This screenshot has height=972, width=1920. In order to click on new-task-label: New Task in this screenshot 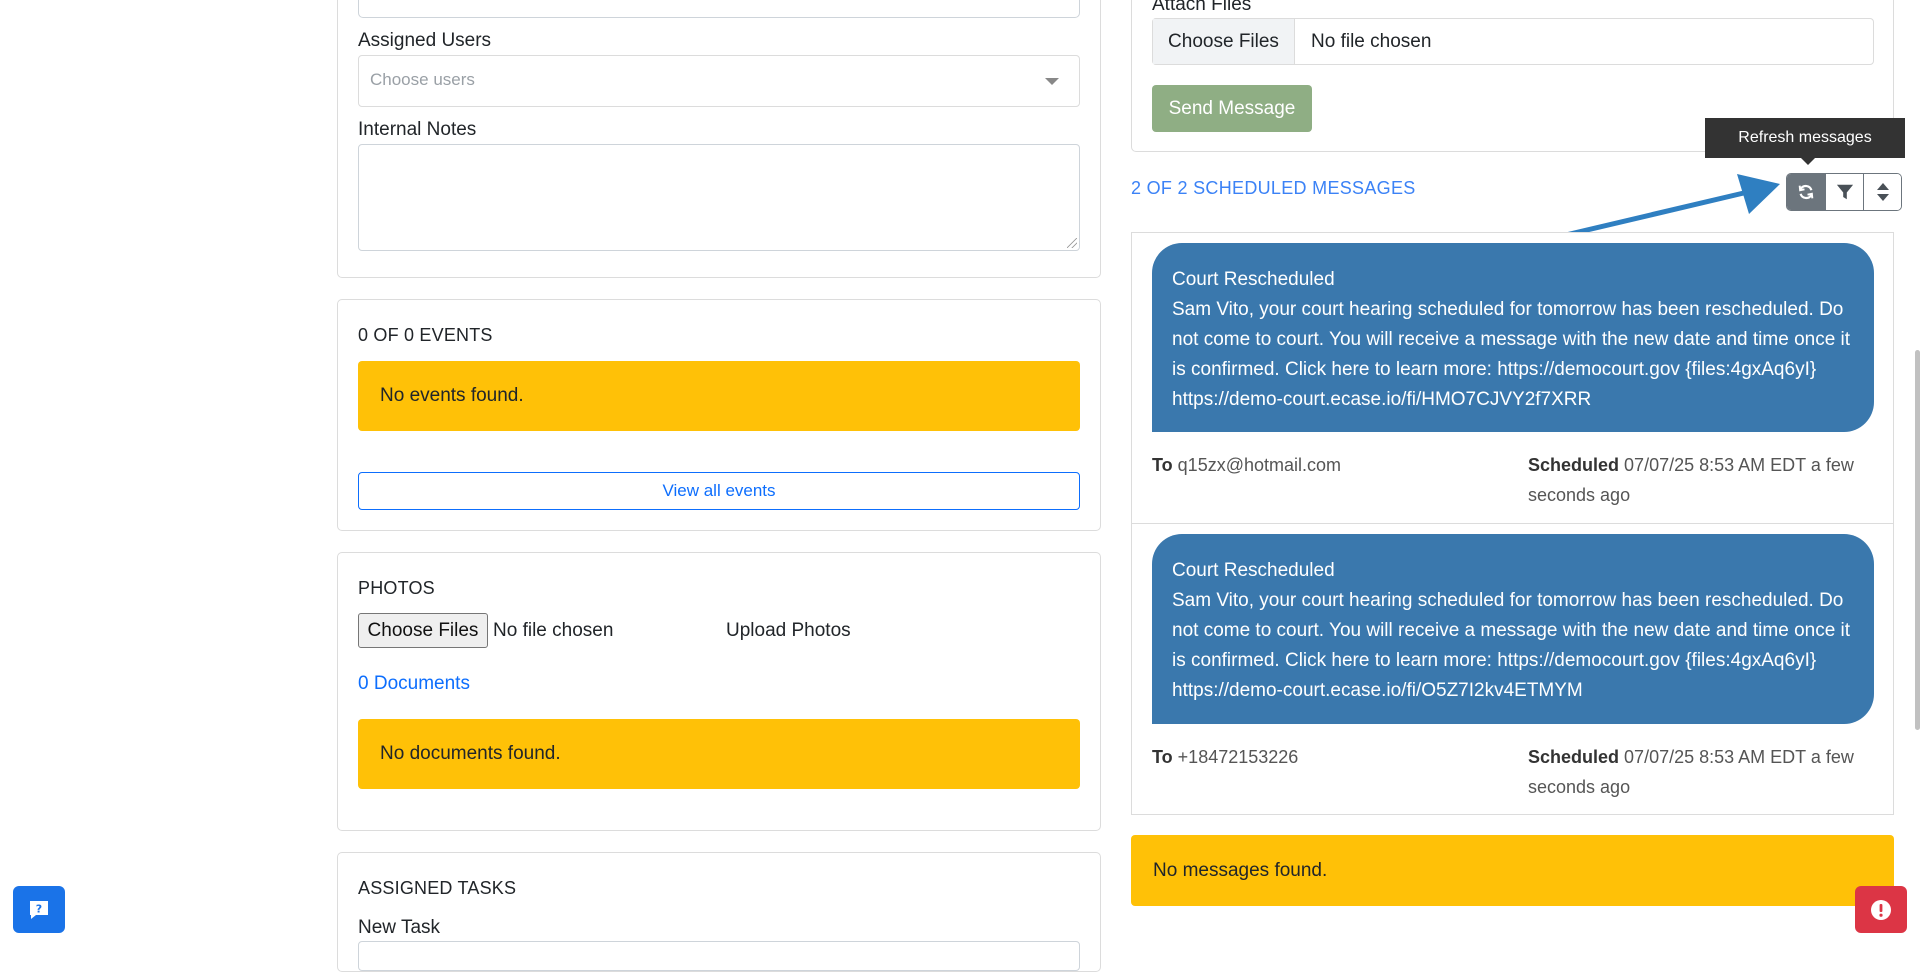, I will do `click(399, 927)`.